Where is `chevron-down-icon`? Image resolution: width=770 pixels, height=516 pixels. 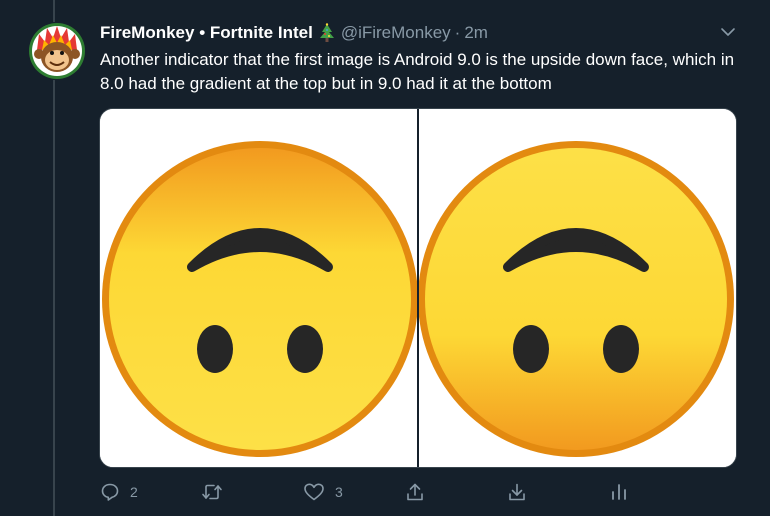 chevron-down-icon is located at coordinates (728, 32).